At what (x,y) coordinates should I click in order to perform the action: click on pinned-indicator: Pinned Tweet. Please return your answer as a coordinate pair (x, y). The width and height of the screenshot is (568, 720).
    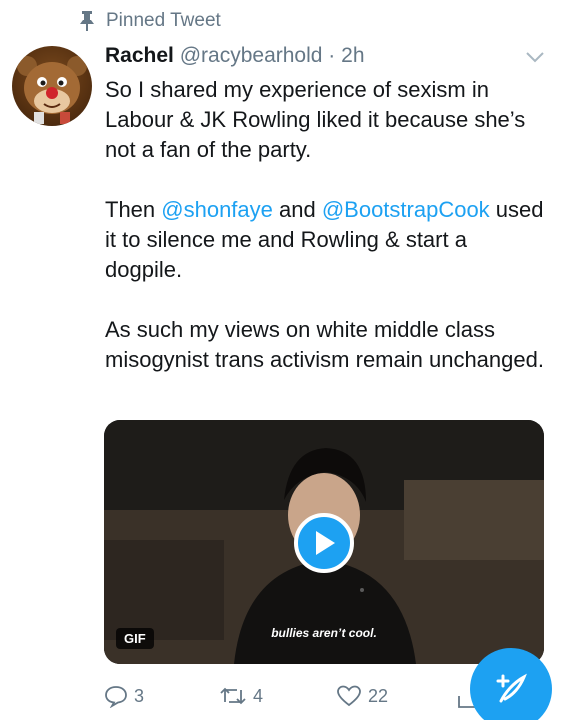
    Looking at the image, I should click on (149, 21).